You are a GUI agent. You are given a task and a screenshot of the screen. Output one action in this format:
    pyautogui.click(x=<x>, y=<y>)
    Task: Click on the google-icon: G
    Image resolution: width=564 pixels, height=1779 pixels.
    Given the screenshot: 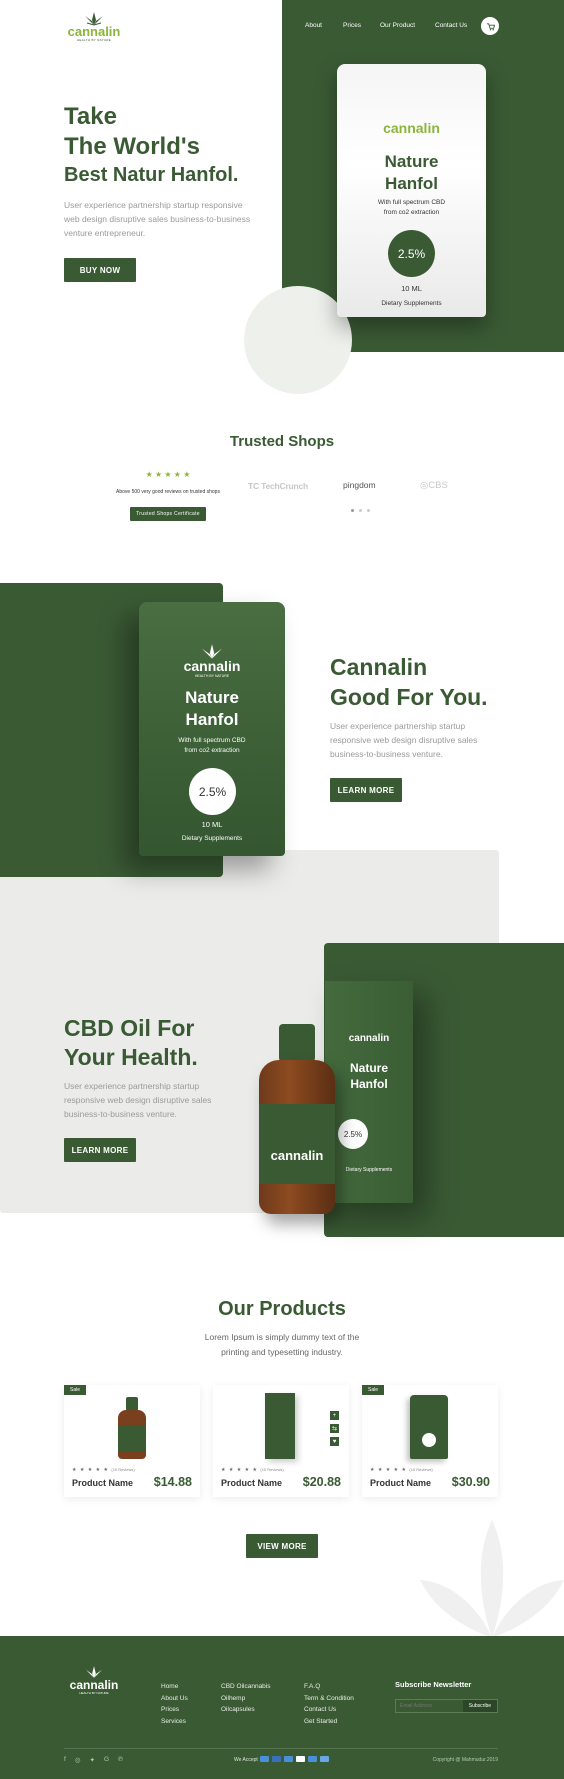 What is the action you would take?
    pyautogui.click(x=106, y=1760)
    